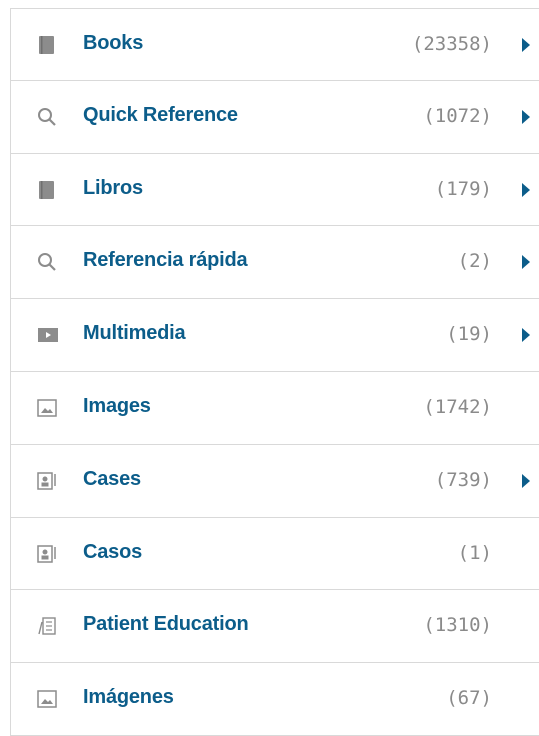  What do you see at coordinates (134, 333) in the screenshot?
I see `item-label: Multimedia` at bounding box center [134, 333].